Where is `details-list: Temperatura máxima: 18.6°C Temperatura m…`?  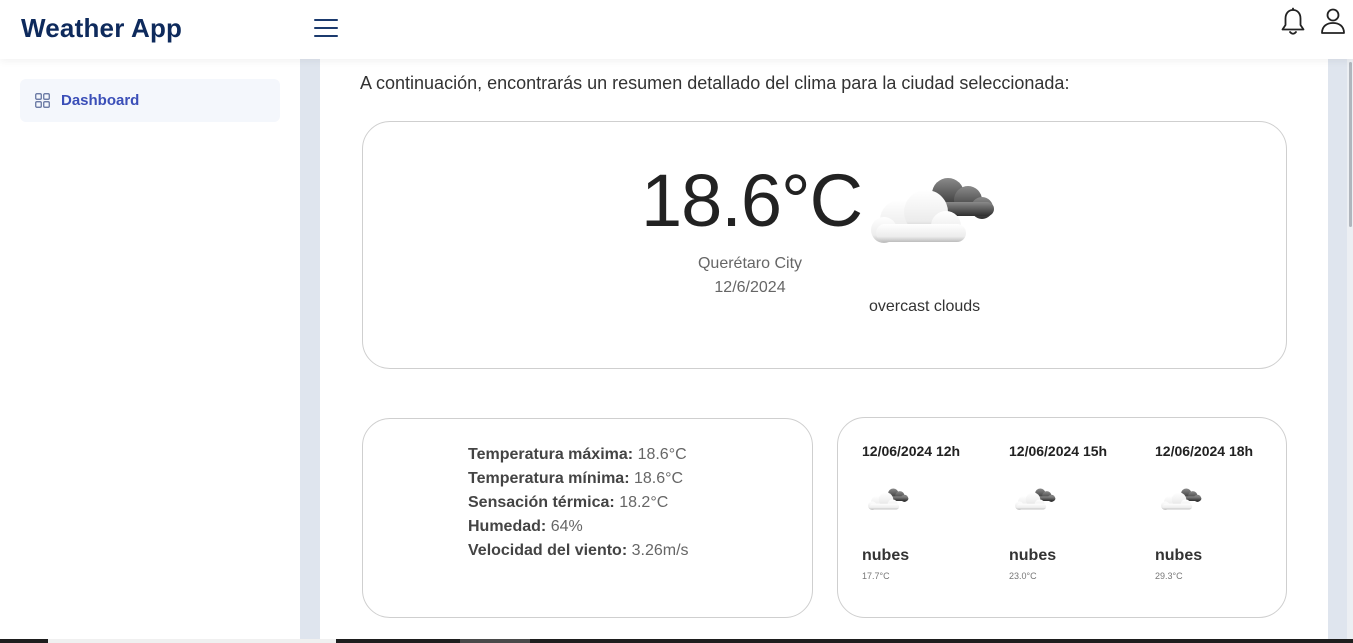 details-list: Temperatura máxima: 18.6°C Temperatura m… is located at coordinates (578, 503).